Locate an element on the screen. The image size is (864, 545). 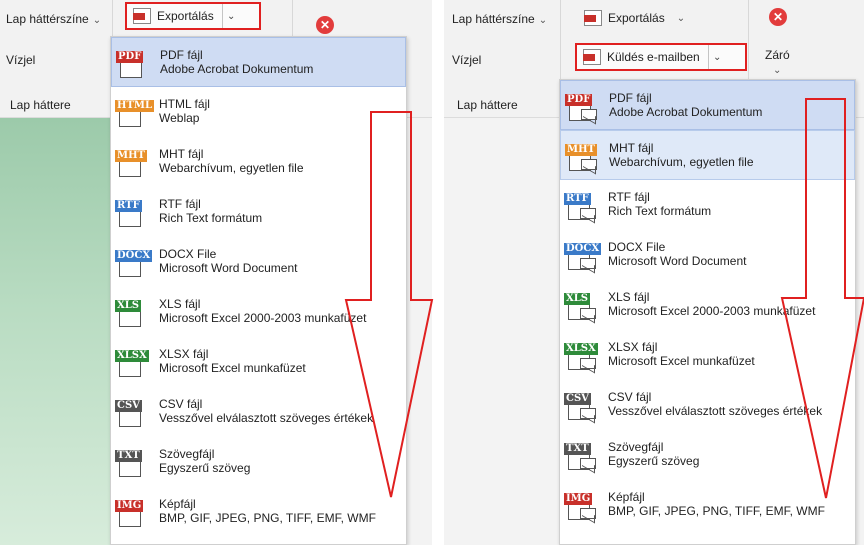
export-dropdown-arrow: ⌄ is located at coordinates (230, 16).